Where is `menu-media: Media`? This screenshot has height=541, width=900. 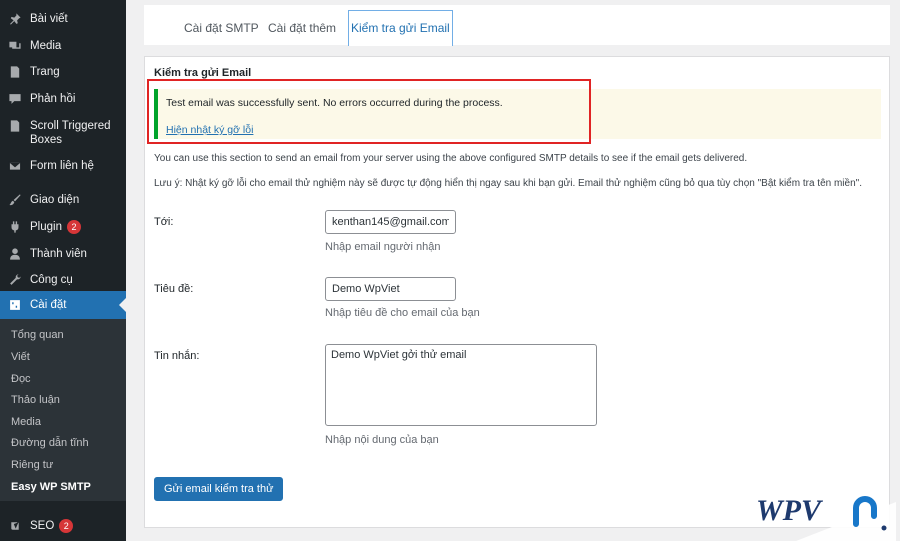 menu-media: Media is located at coordinates (63, 46).